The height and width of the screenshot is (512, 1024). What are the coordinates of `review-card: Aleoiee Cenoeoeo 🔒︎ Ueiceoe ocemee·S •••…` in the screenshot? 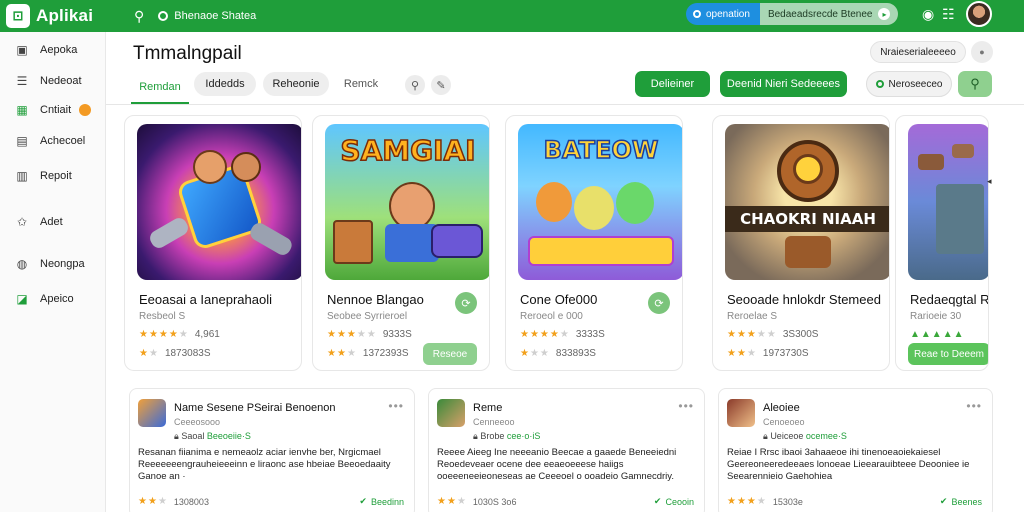 It's located at (855, 450).